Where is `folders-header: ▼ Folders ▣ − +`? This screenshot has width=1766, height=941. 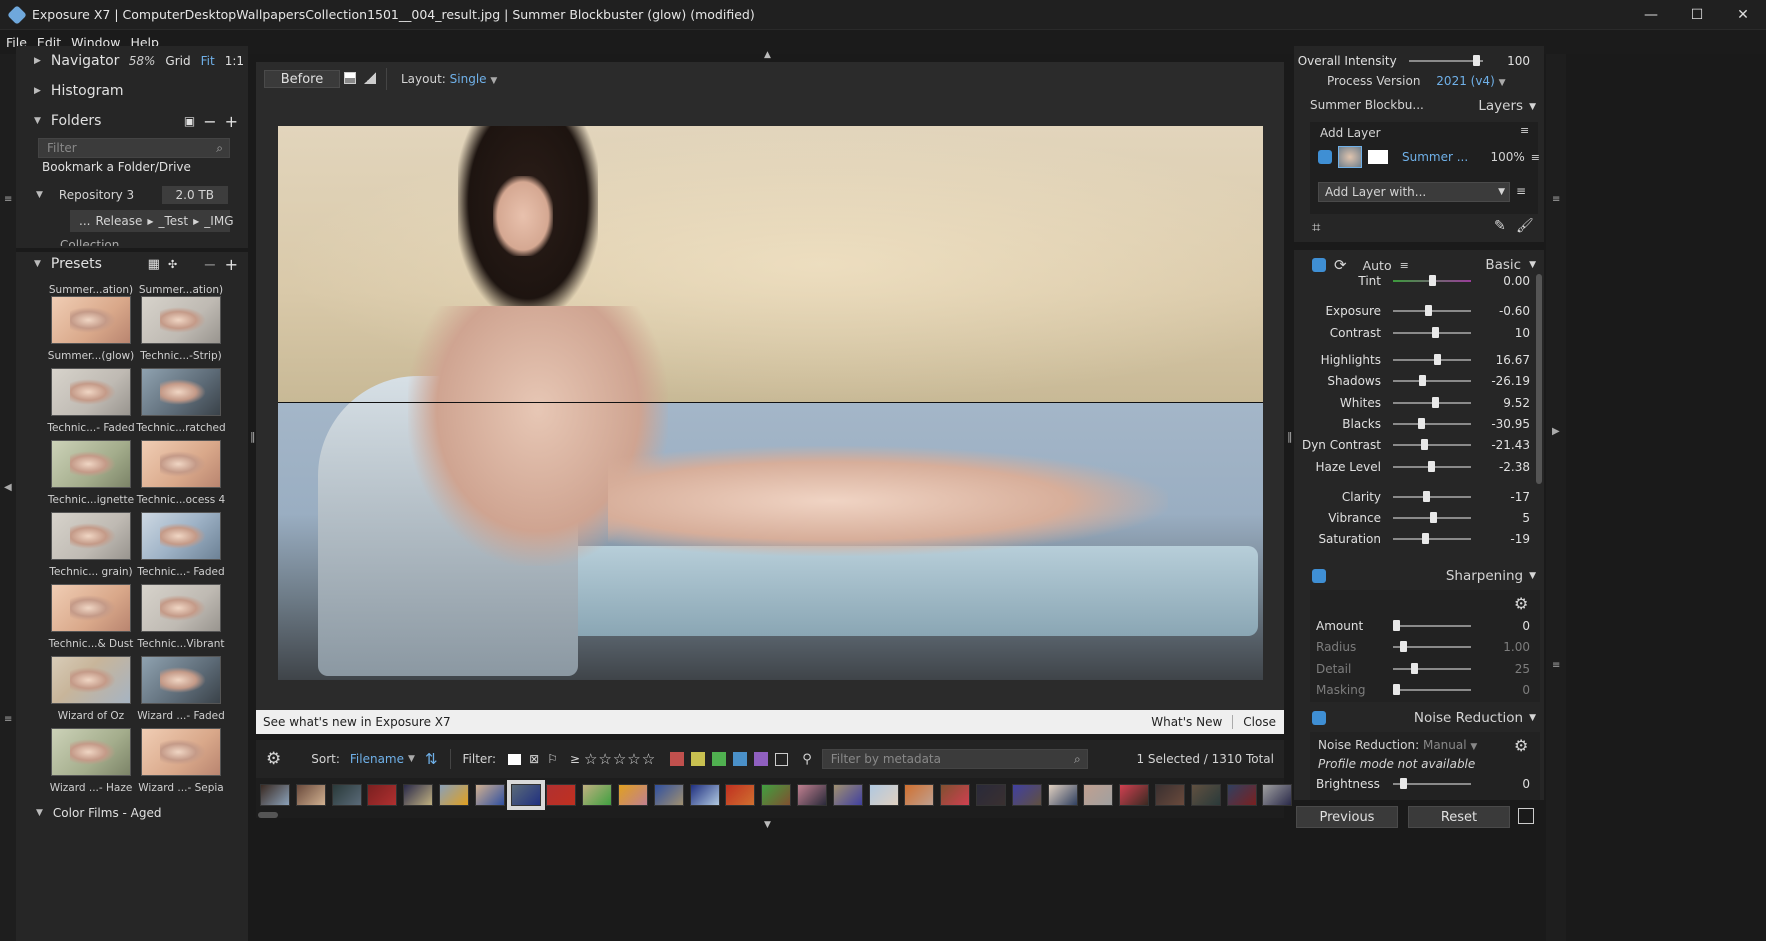 folders-header: ▼ Folders ▣ − + is located at coordinates (132, 121).